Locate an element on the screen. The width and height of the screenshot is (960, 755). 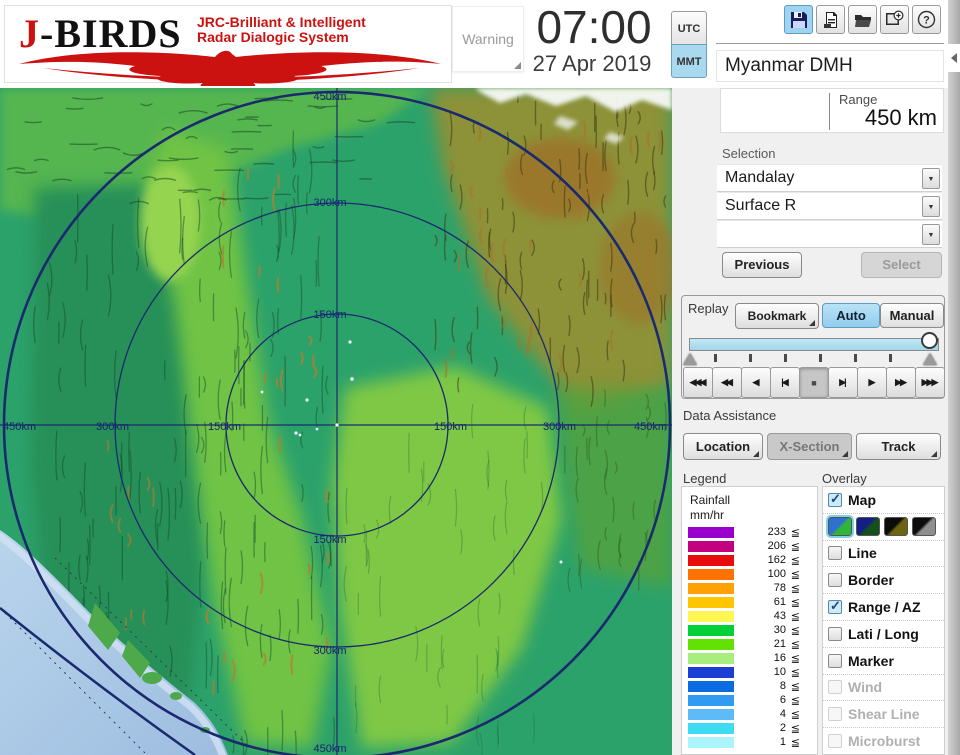
utc-button: UTC is located at coordinates (689, 28).